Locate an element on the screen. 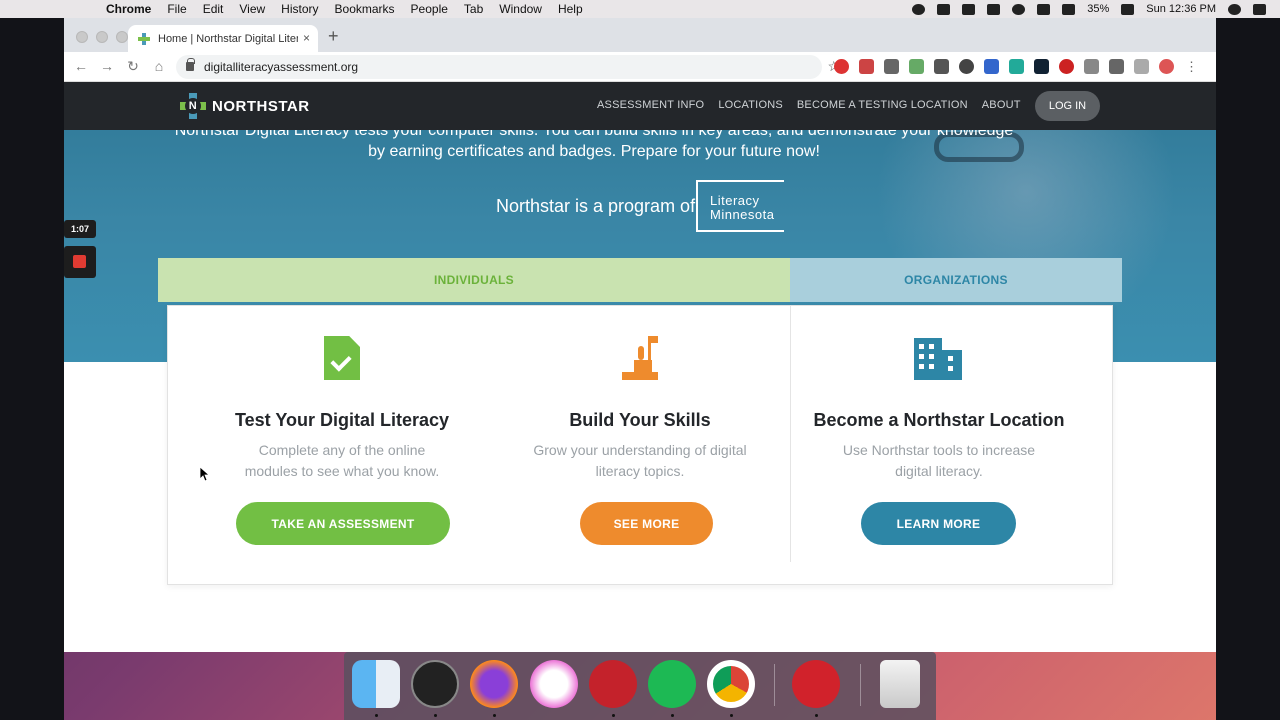 This screenshot has width=1280, height=720. see-more-button: SEE MORE is located at coordinates (646, 523).